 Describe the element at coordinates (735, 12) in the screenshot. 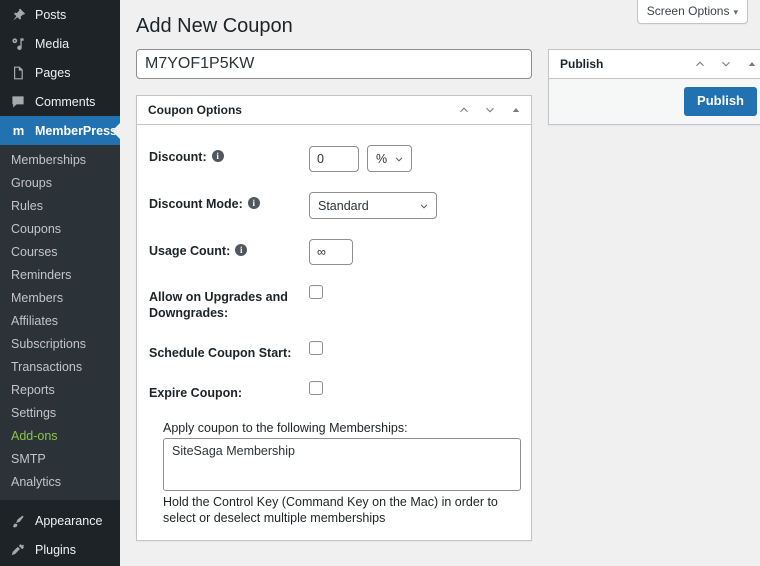

I see `chevron-down-icon: ▾` at that location.